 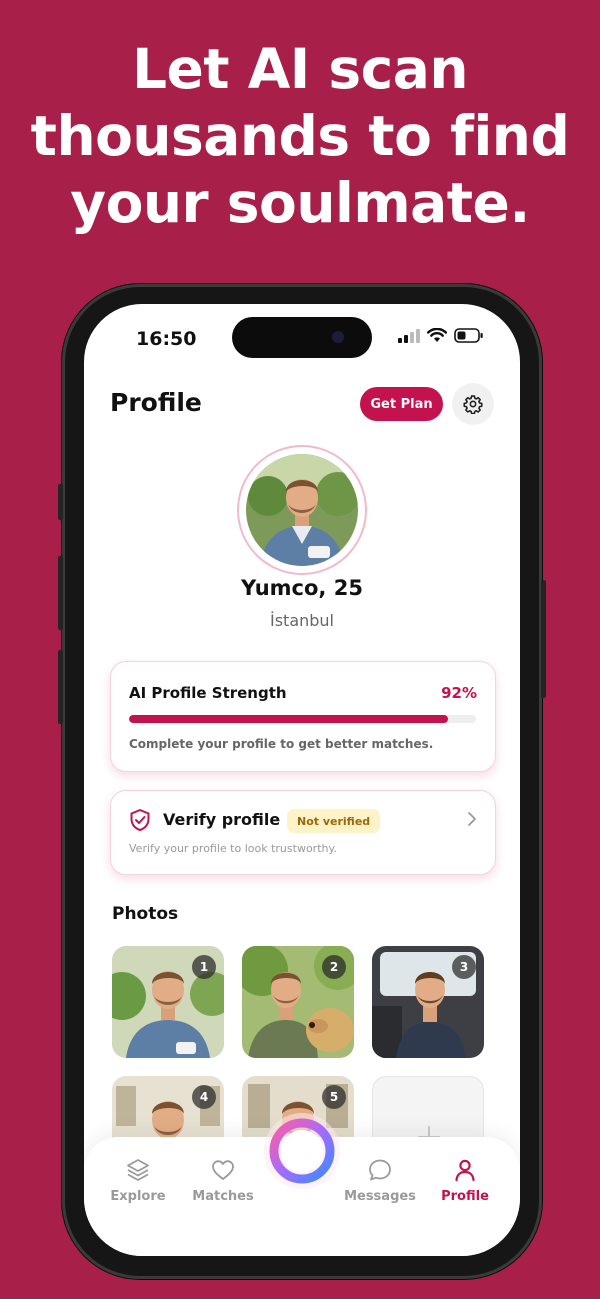 What do you see at coordinates (428, 1002) in the screenshot?
I see `profile-photo-3: 3` at bounding box center [428, 1002].